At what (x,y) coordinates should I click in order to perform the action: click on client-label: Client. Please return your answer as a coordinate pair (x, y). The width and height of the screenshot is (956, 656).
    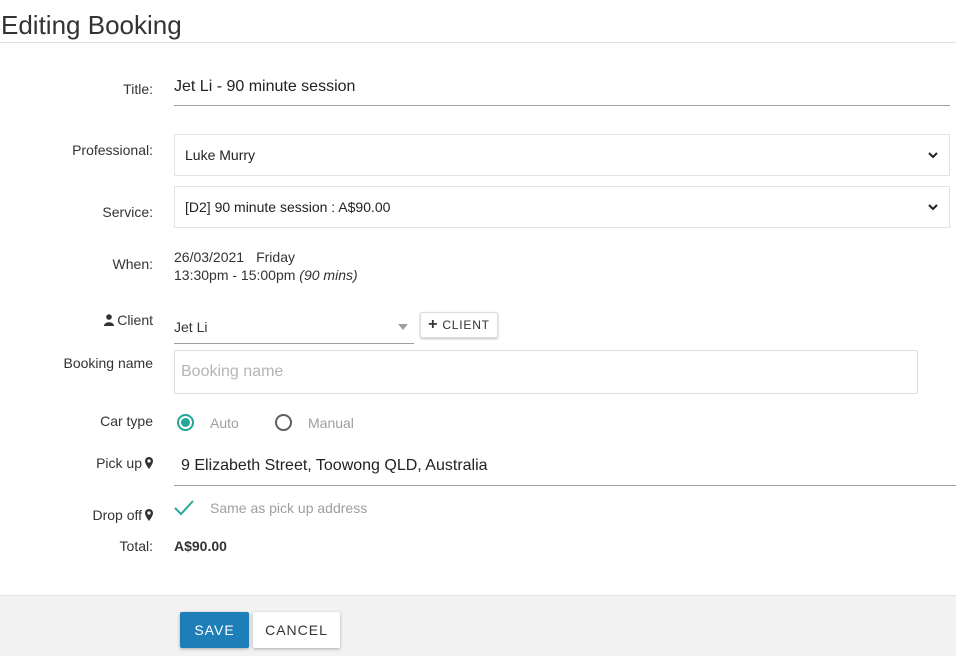
    Looking at the image, I should click on (128, 320).